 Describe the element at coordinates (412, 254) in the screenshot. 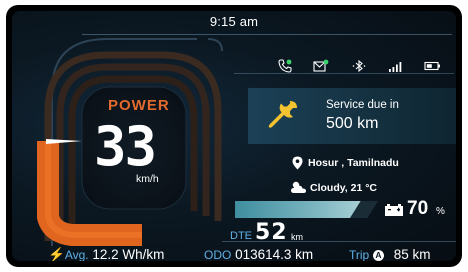

I see `trip-value: 85 km` at that location.